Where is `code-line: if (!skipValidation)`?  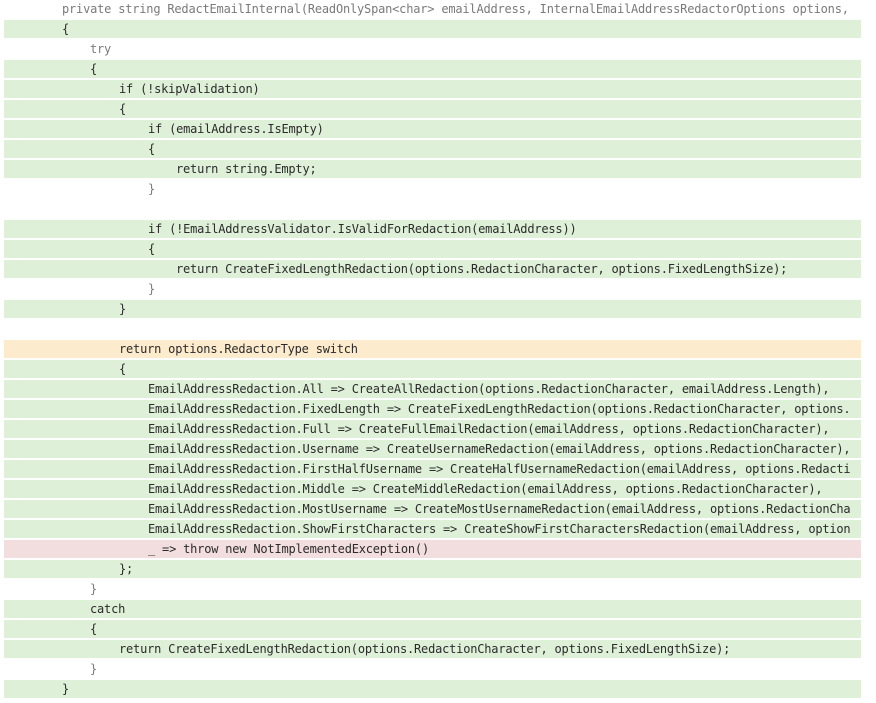
code-line: if (!skipValidation) is located at coordinates (432, 90).